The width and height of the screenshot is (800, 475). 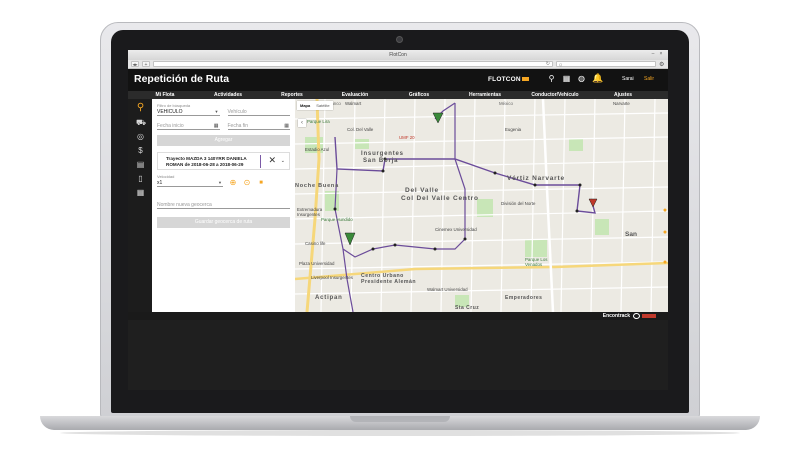 I want to click on nav-item-ajustes: Ajustes, so click(x=623, y=95).